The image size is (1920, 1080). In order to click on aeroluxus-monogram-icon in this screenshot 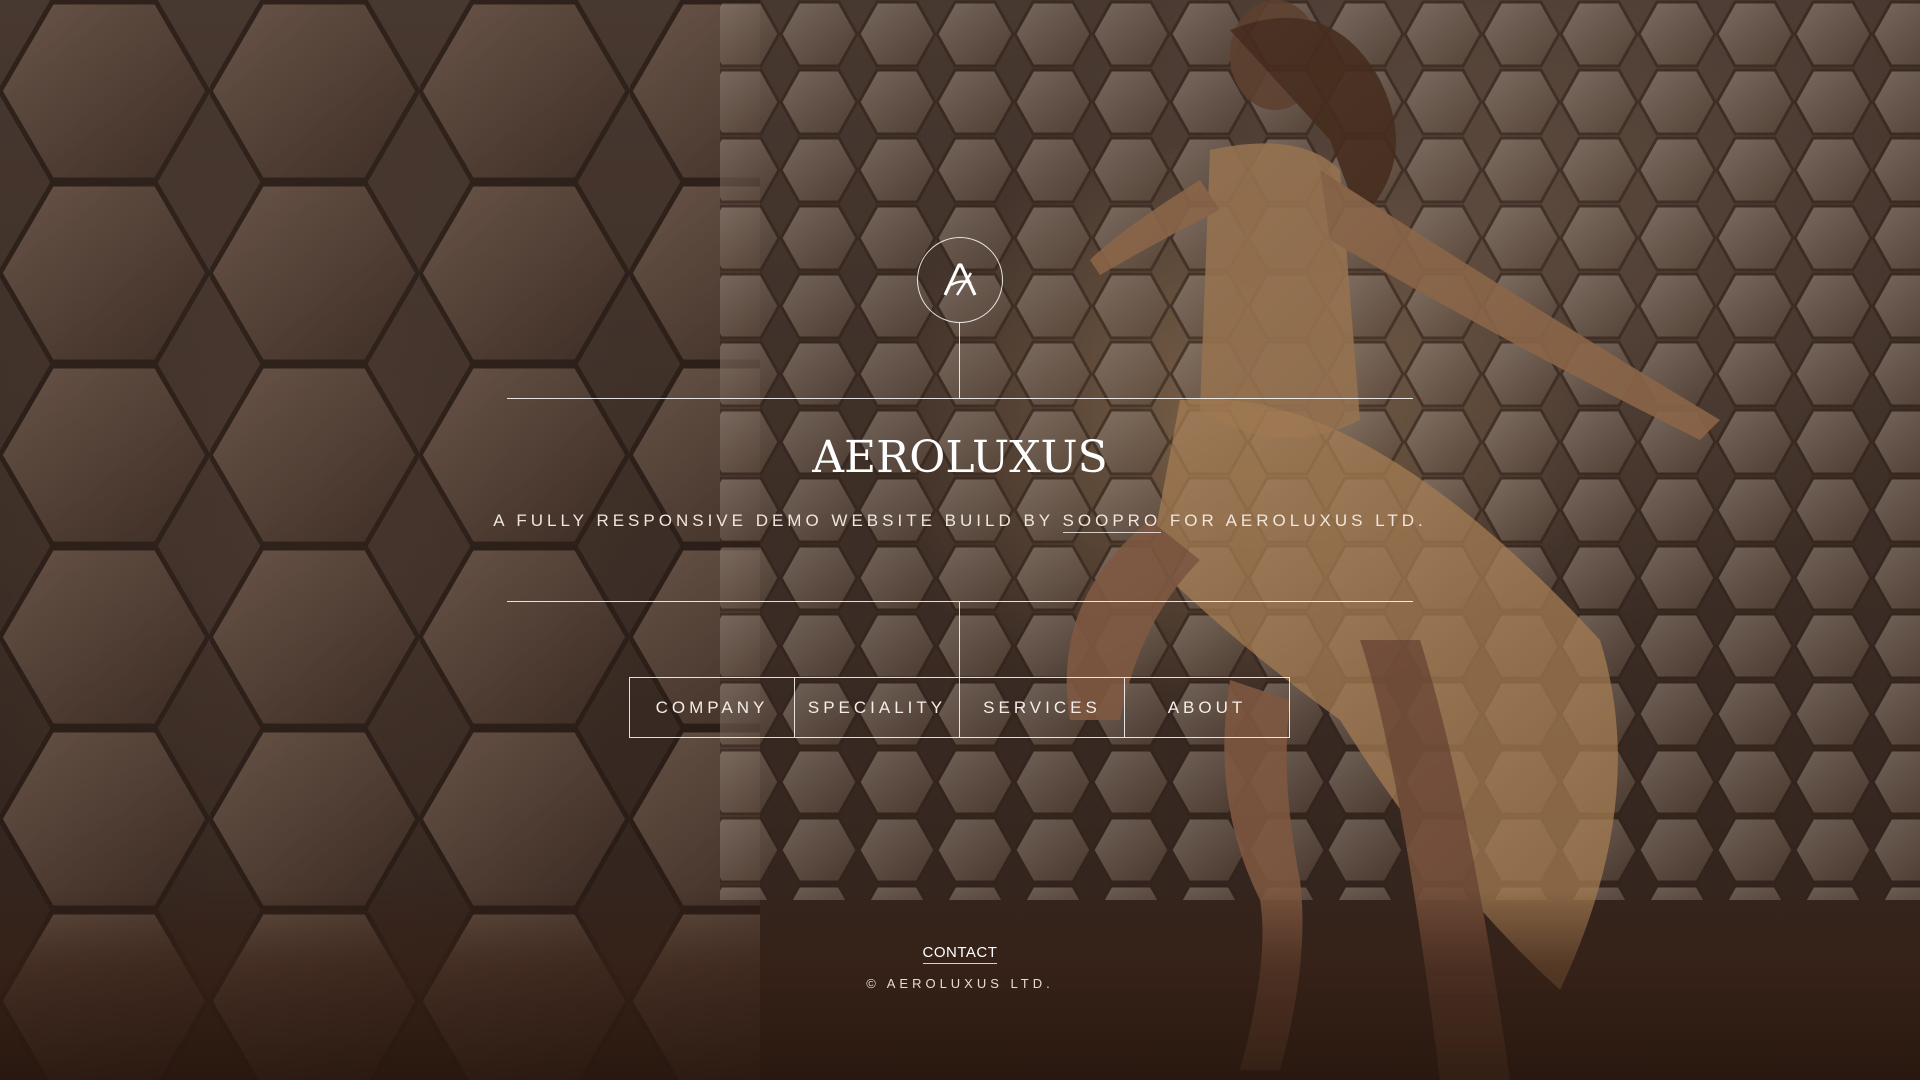, I will do `click(960, 279)`.